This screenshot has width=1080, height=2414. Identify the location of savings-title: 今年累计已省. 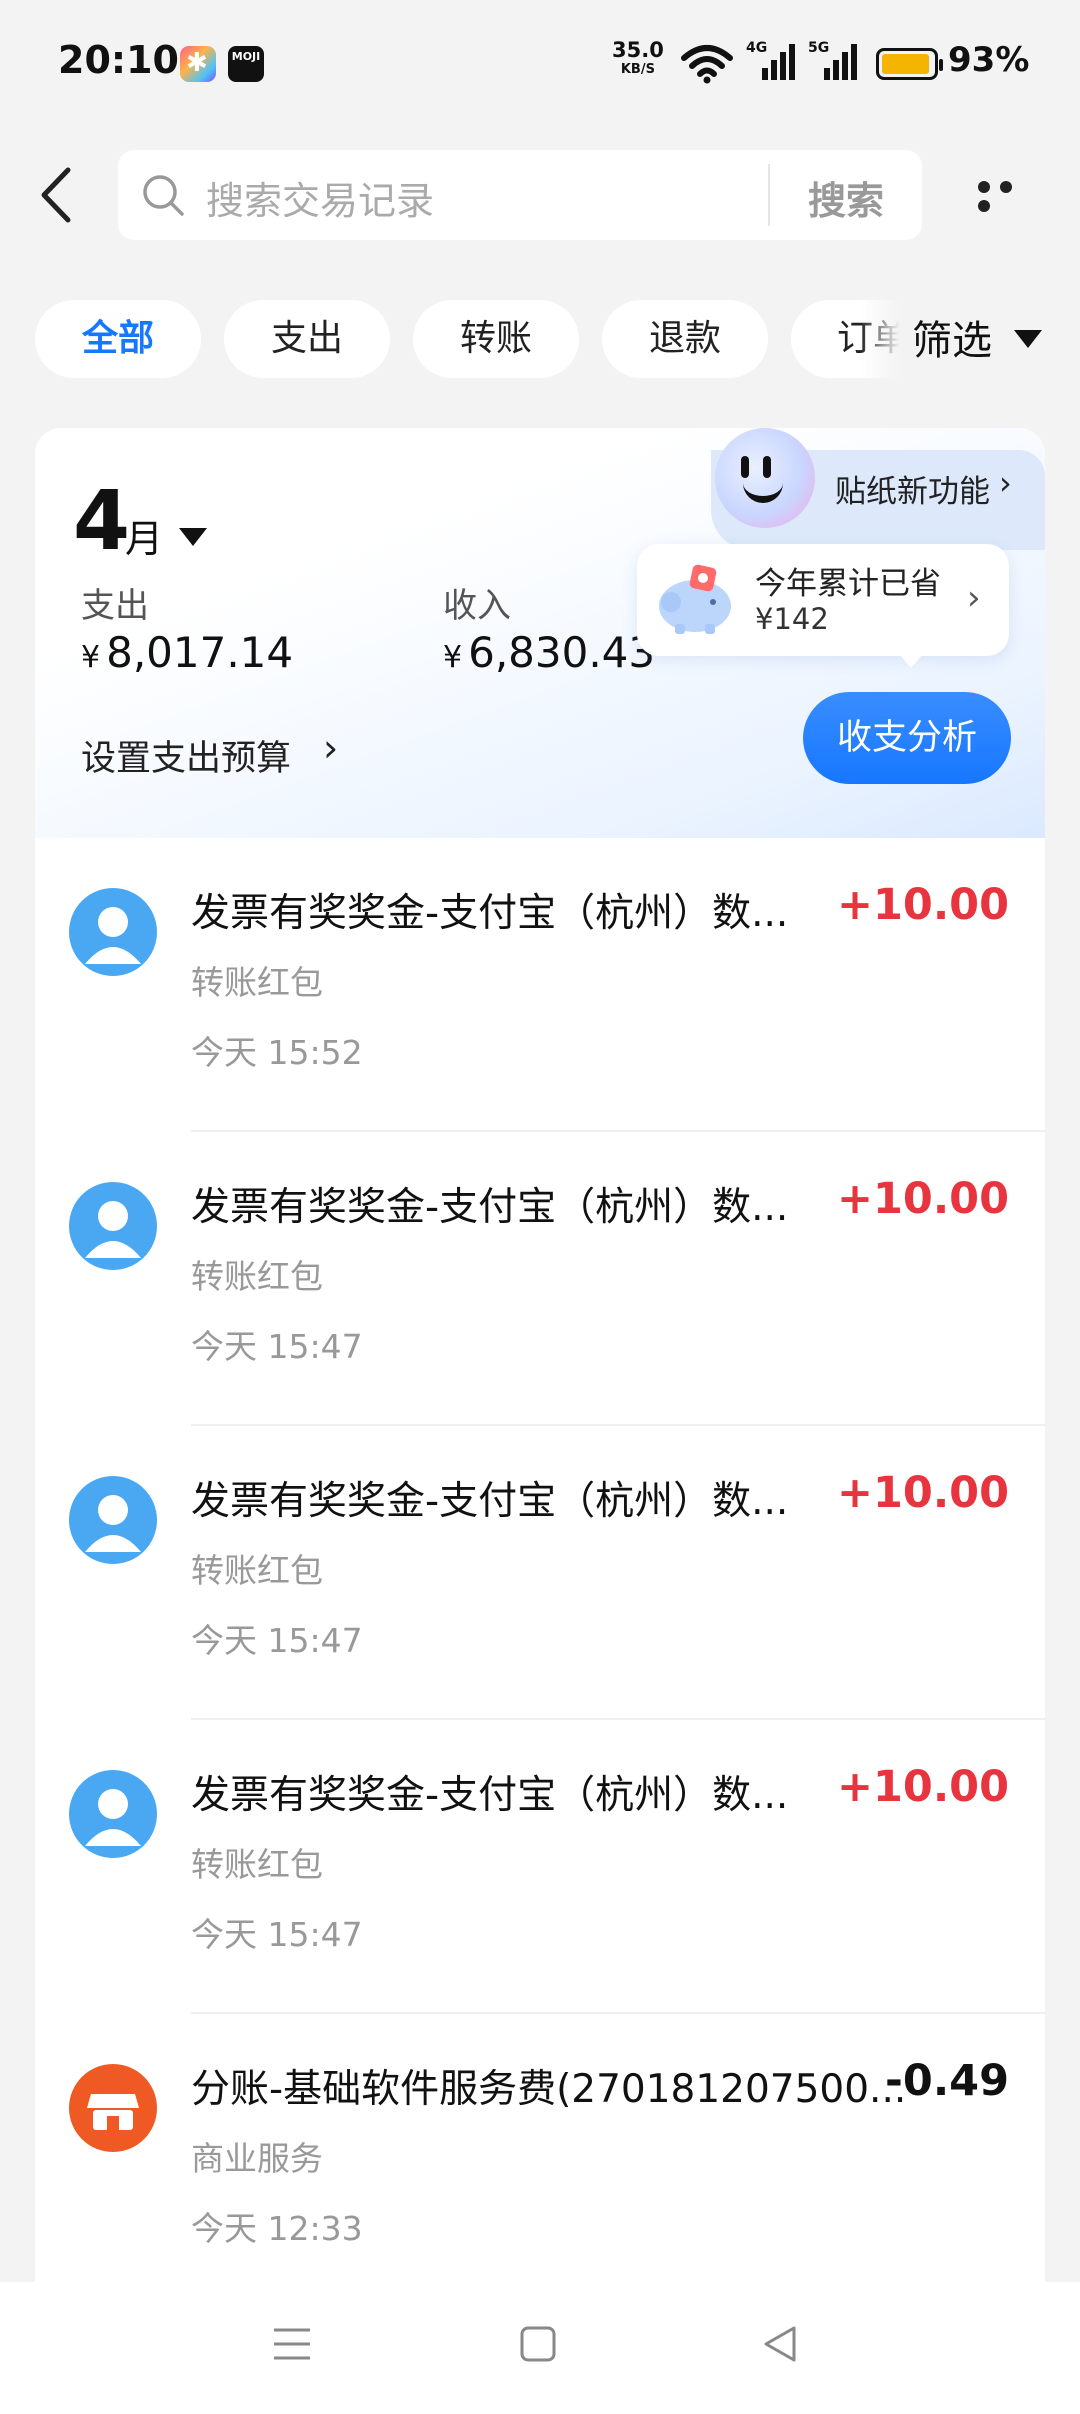
(848, 584).